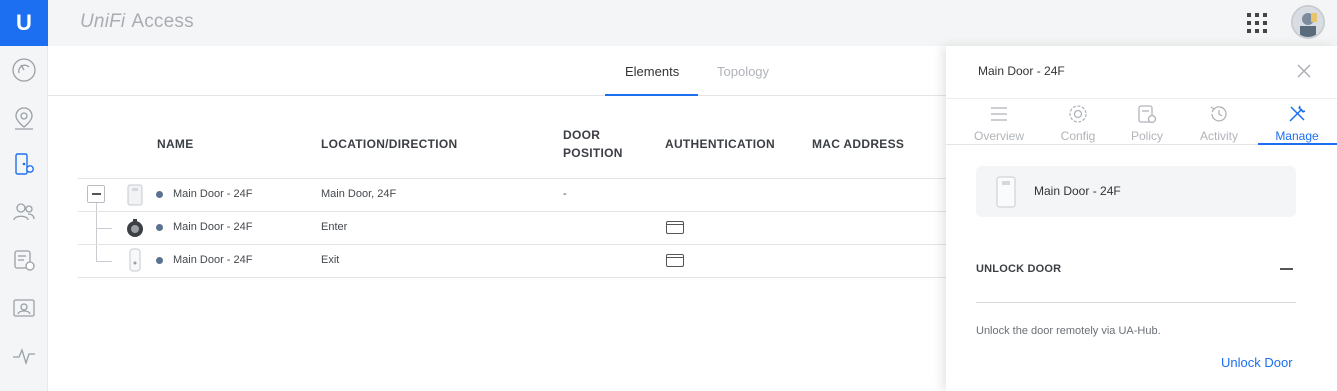  Describe the element at coordinates (512, 178) in the screenshot. I see `header-divider` at that location.